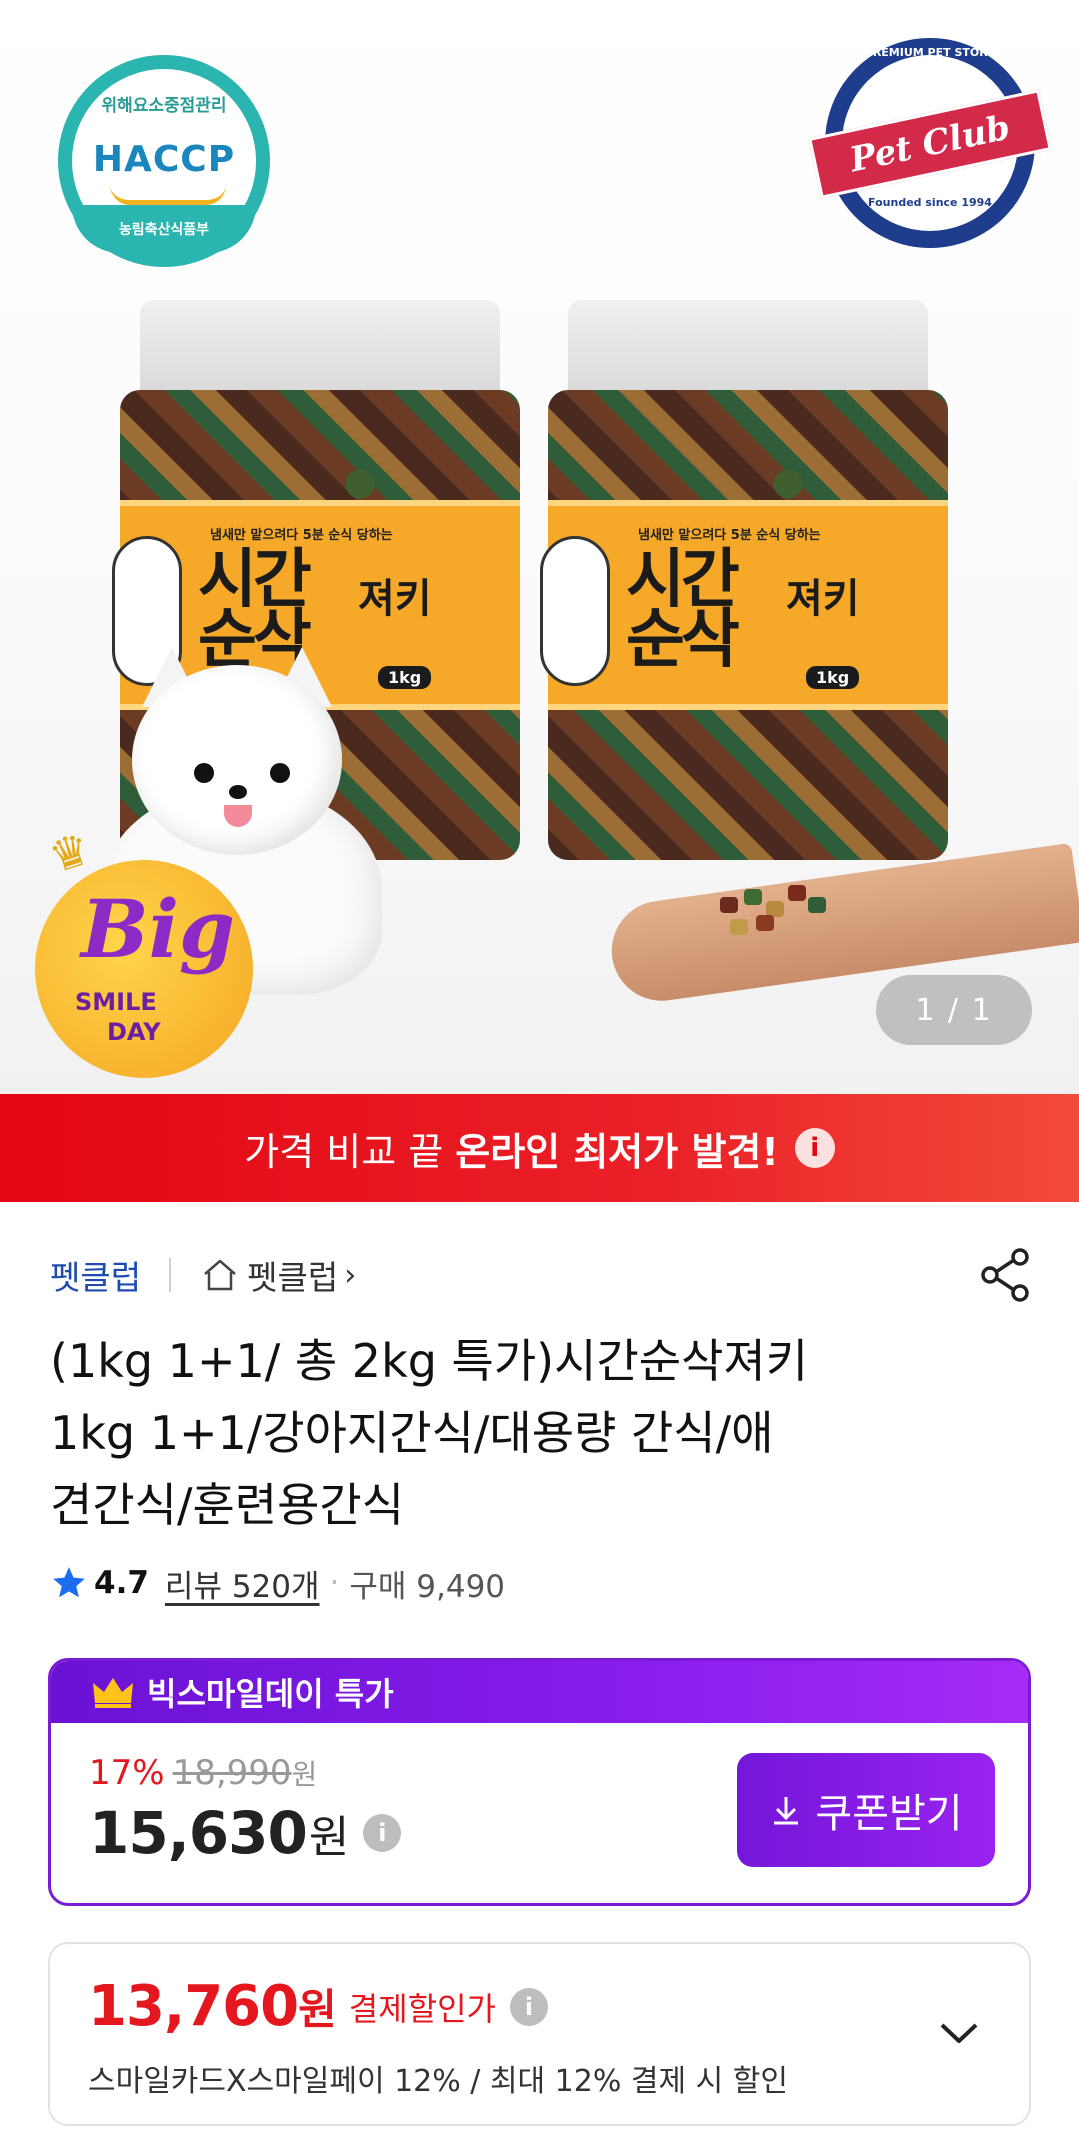 The width and height of the screenshot is (1079, 2134). Describe the element at coordinates (786, 1811) in the screenshot. I see `download-icon` at that location.